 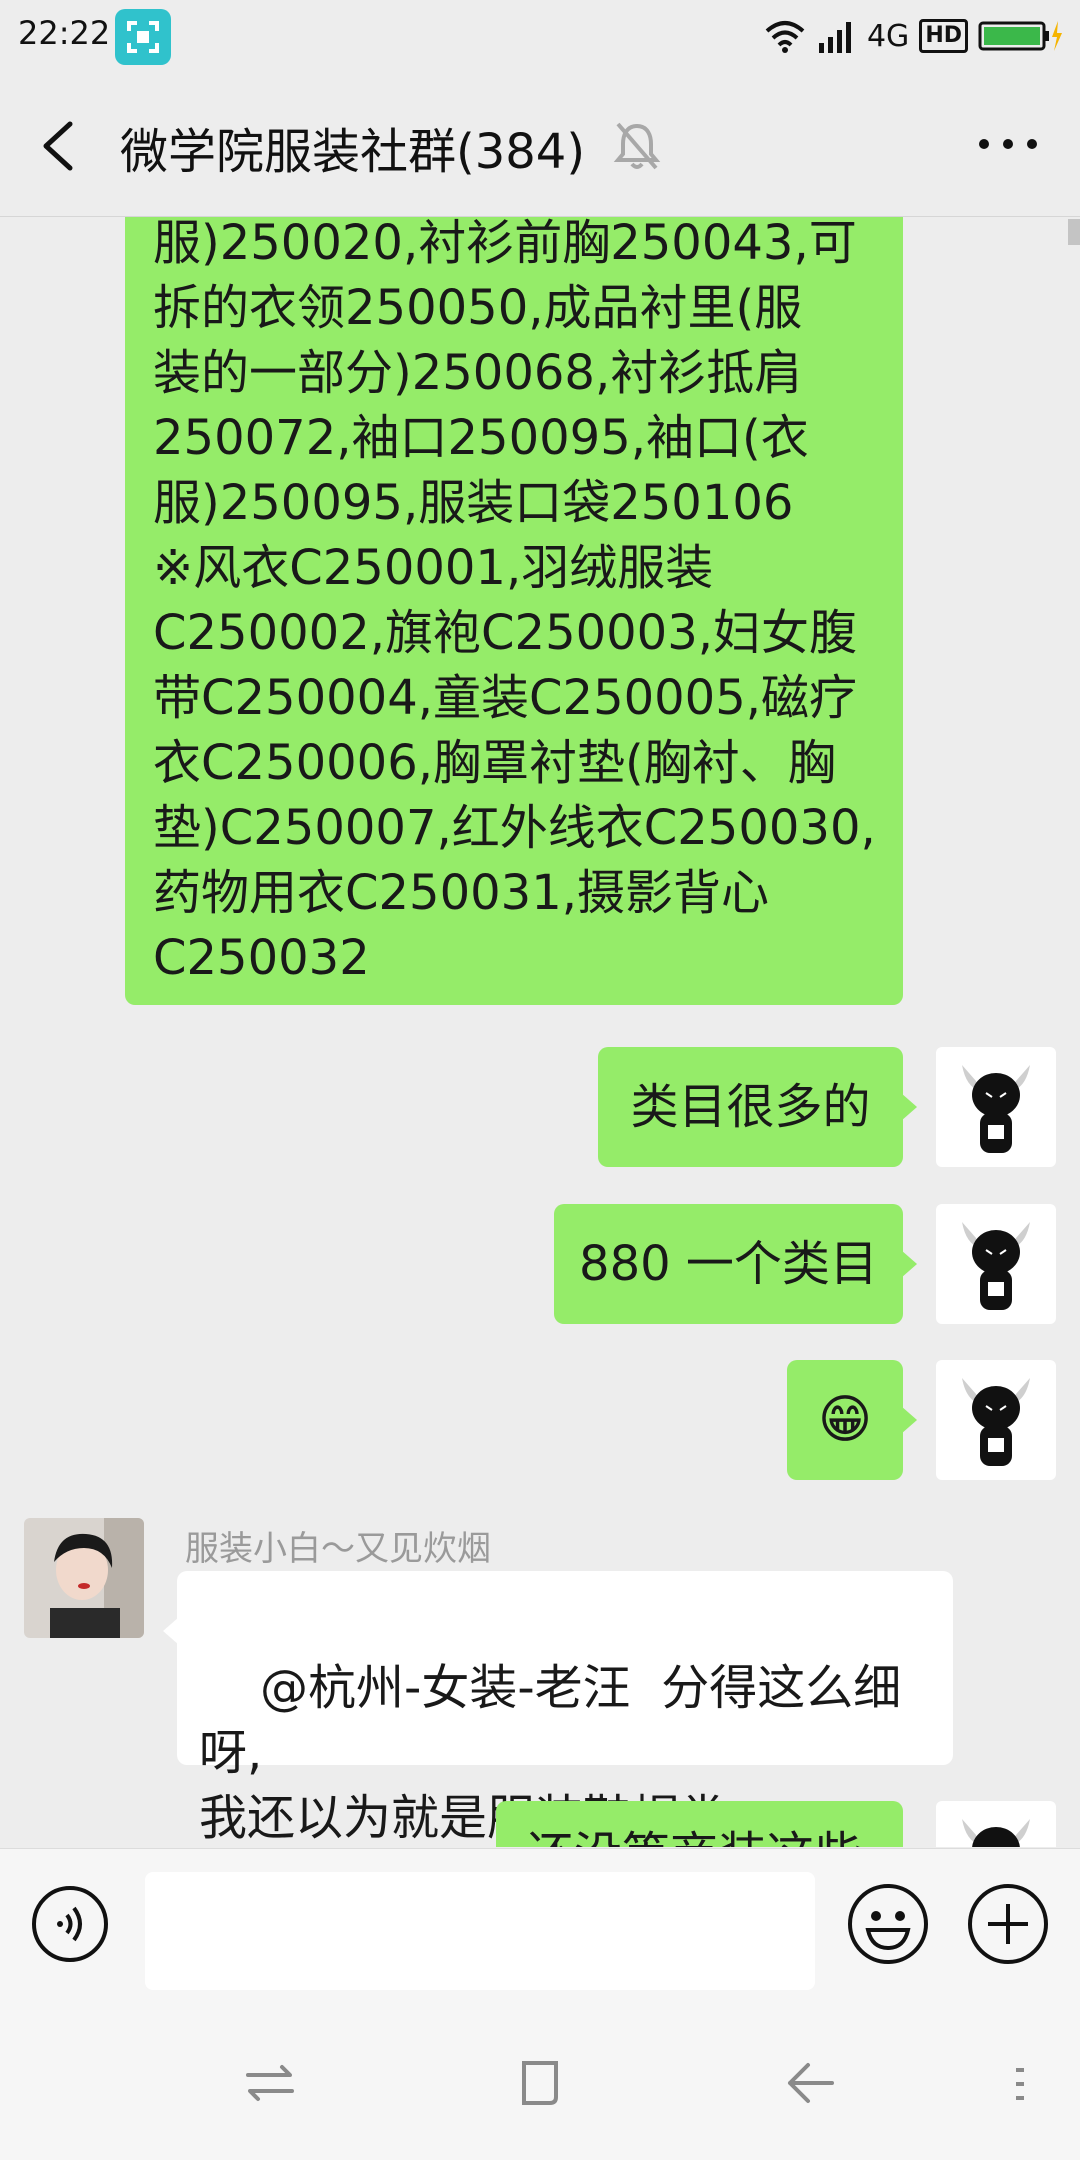 I want to click on system-back-button, so click(x=810, y=2083).